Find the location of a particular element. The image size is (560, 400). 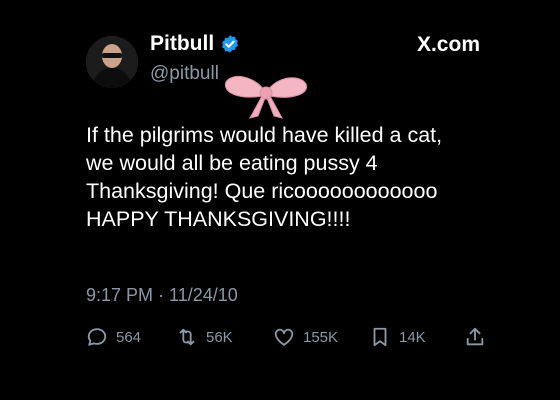

reply-button: 564 is located at coordinates (113, 337).